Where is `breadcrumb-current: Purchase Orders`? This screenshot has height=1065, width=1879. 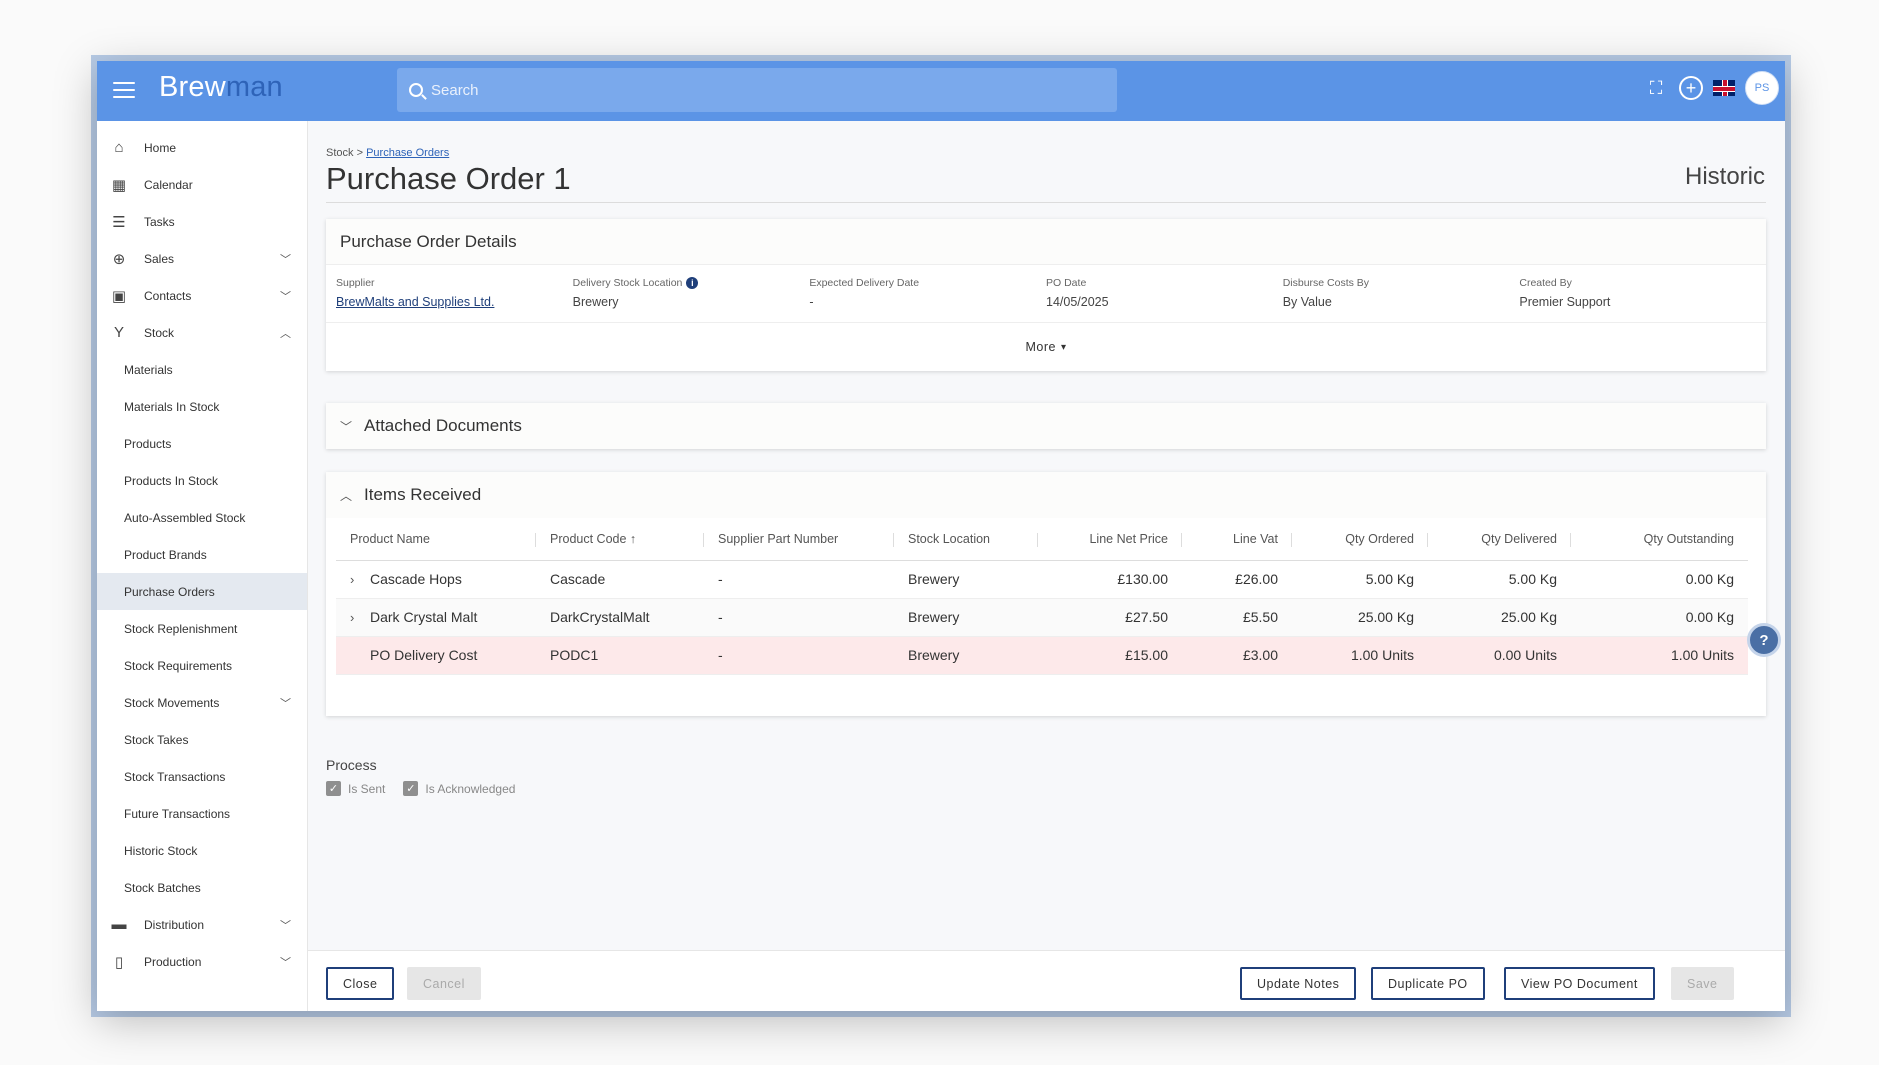 breadcrumb-current: Purchase Orders is located at coordinates (407, 153).